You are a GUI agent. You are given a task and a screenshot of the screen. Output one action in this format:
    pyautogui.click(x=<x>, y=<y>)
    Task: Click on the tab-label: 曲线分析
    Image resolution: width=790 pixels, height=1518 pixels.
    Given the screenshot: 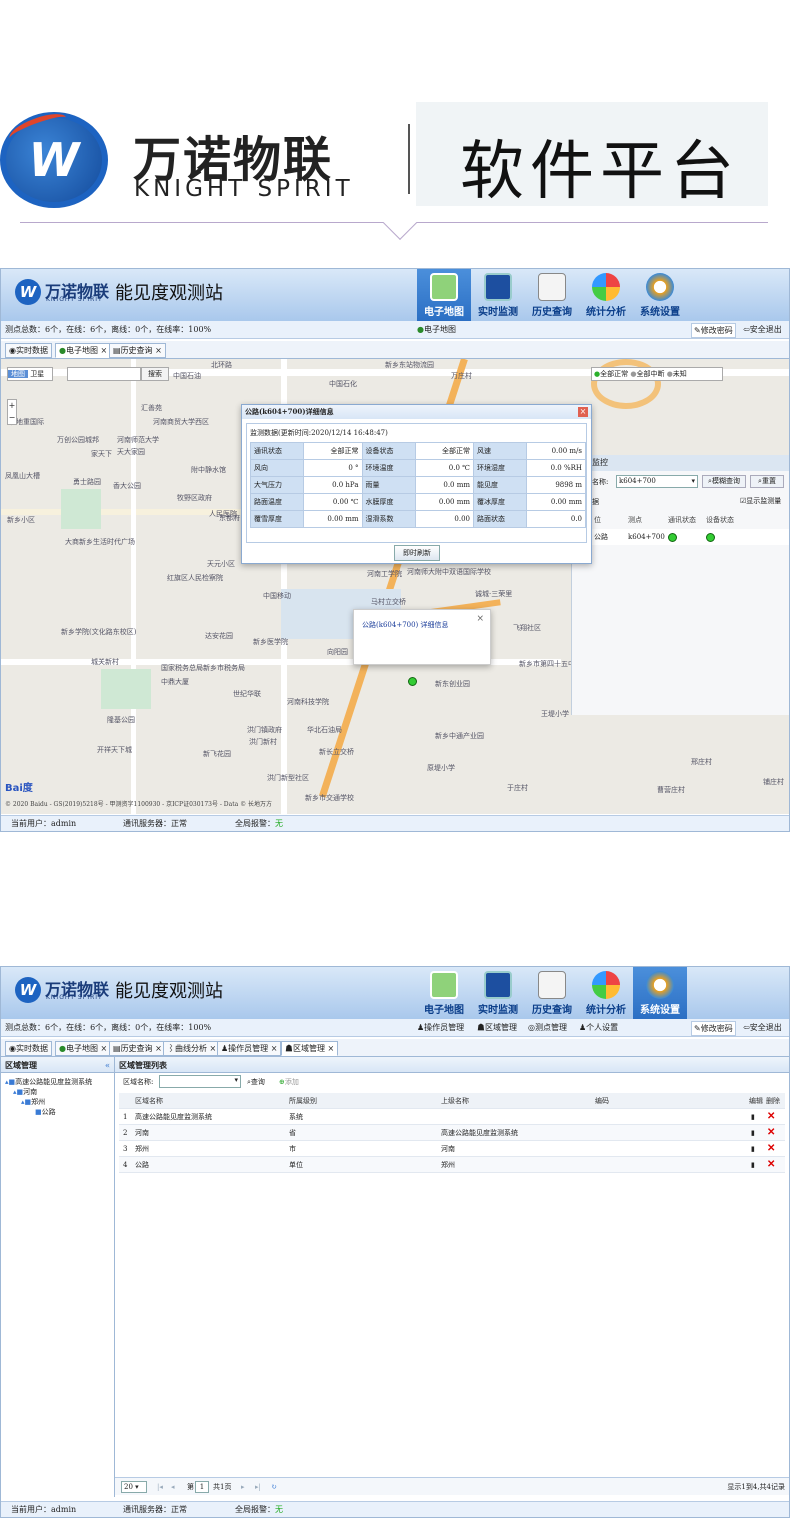 What is the action you would take?
    pyautogui.click(x=191, y=1048)
    